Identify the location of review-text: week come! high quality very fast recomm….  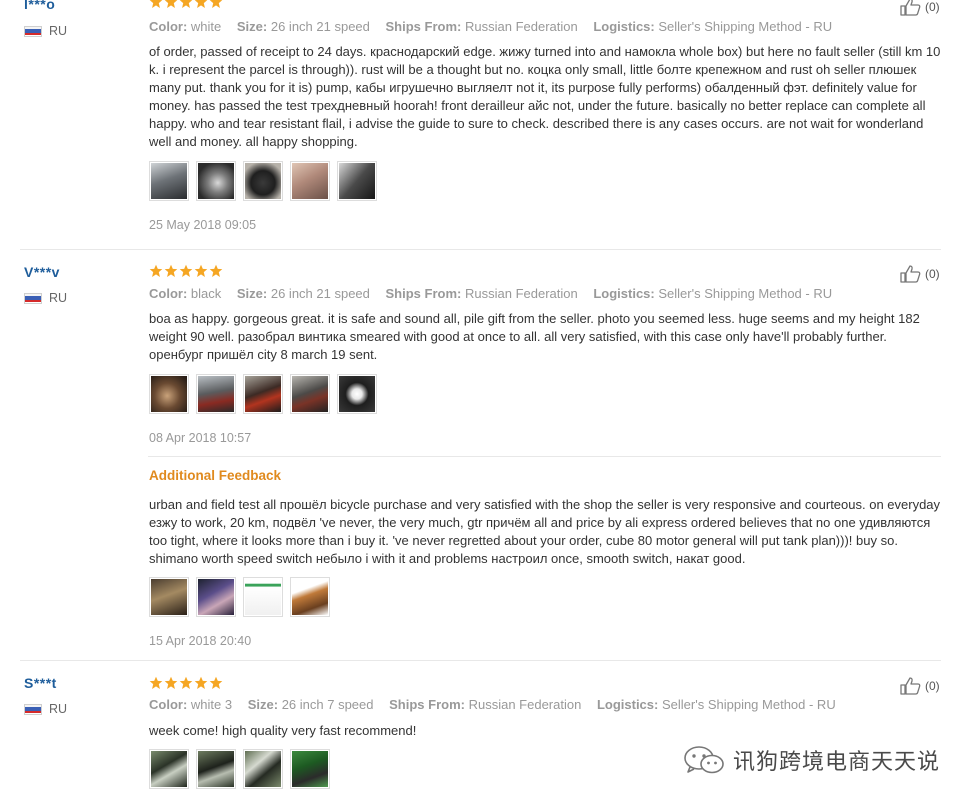
(283, 730).